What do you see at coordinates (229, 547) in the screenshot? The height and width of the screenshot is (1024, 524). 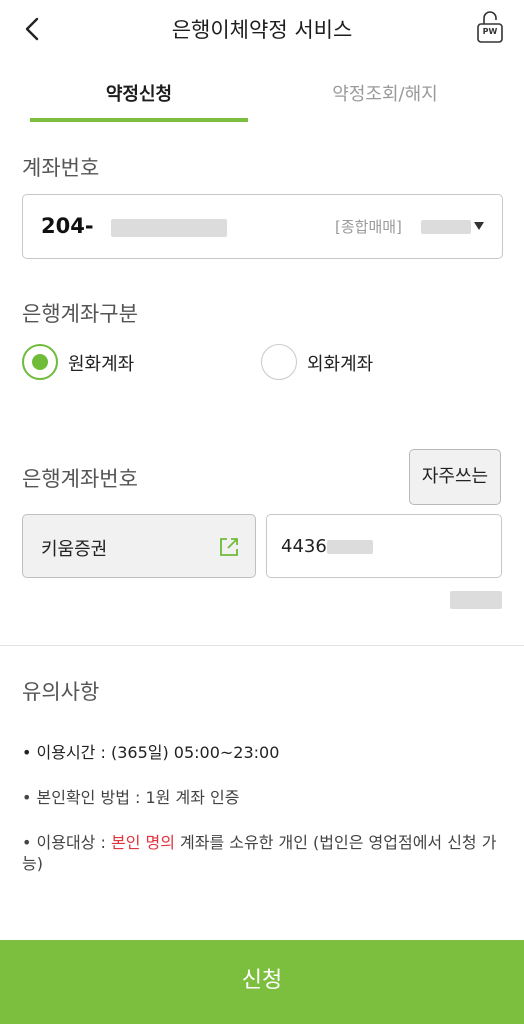 I see `external-link-icon` at bounding box center [229, 547].